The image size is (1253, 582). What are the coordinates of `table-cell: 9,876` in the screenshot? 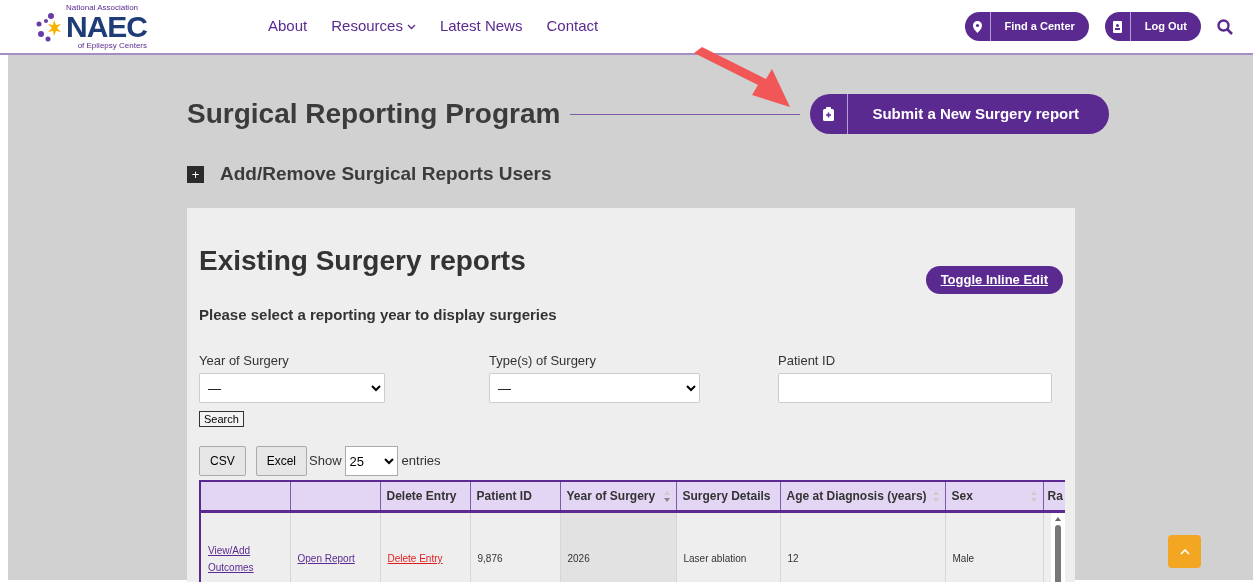 It's located at (490, 558).